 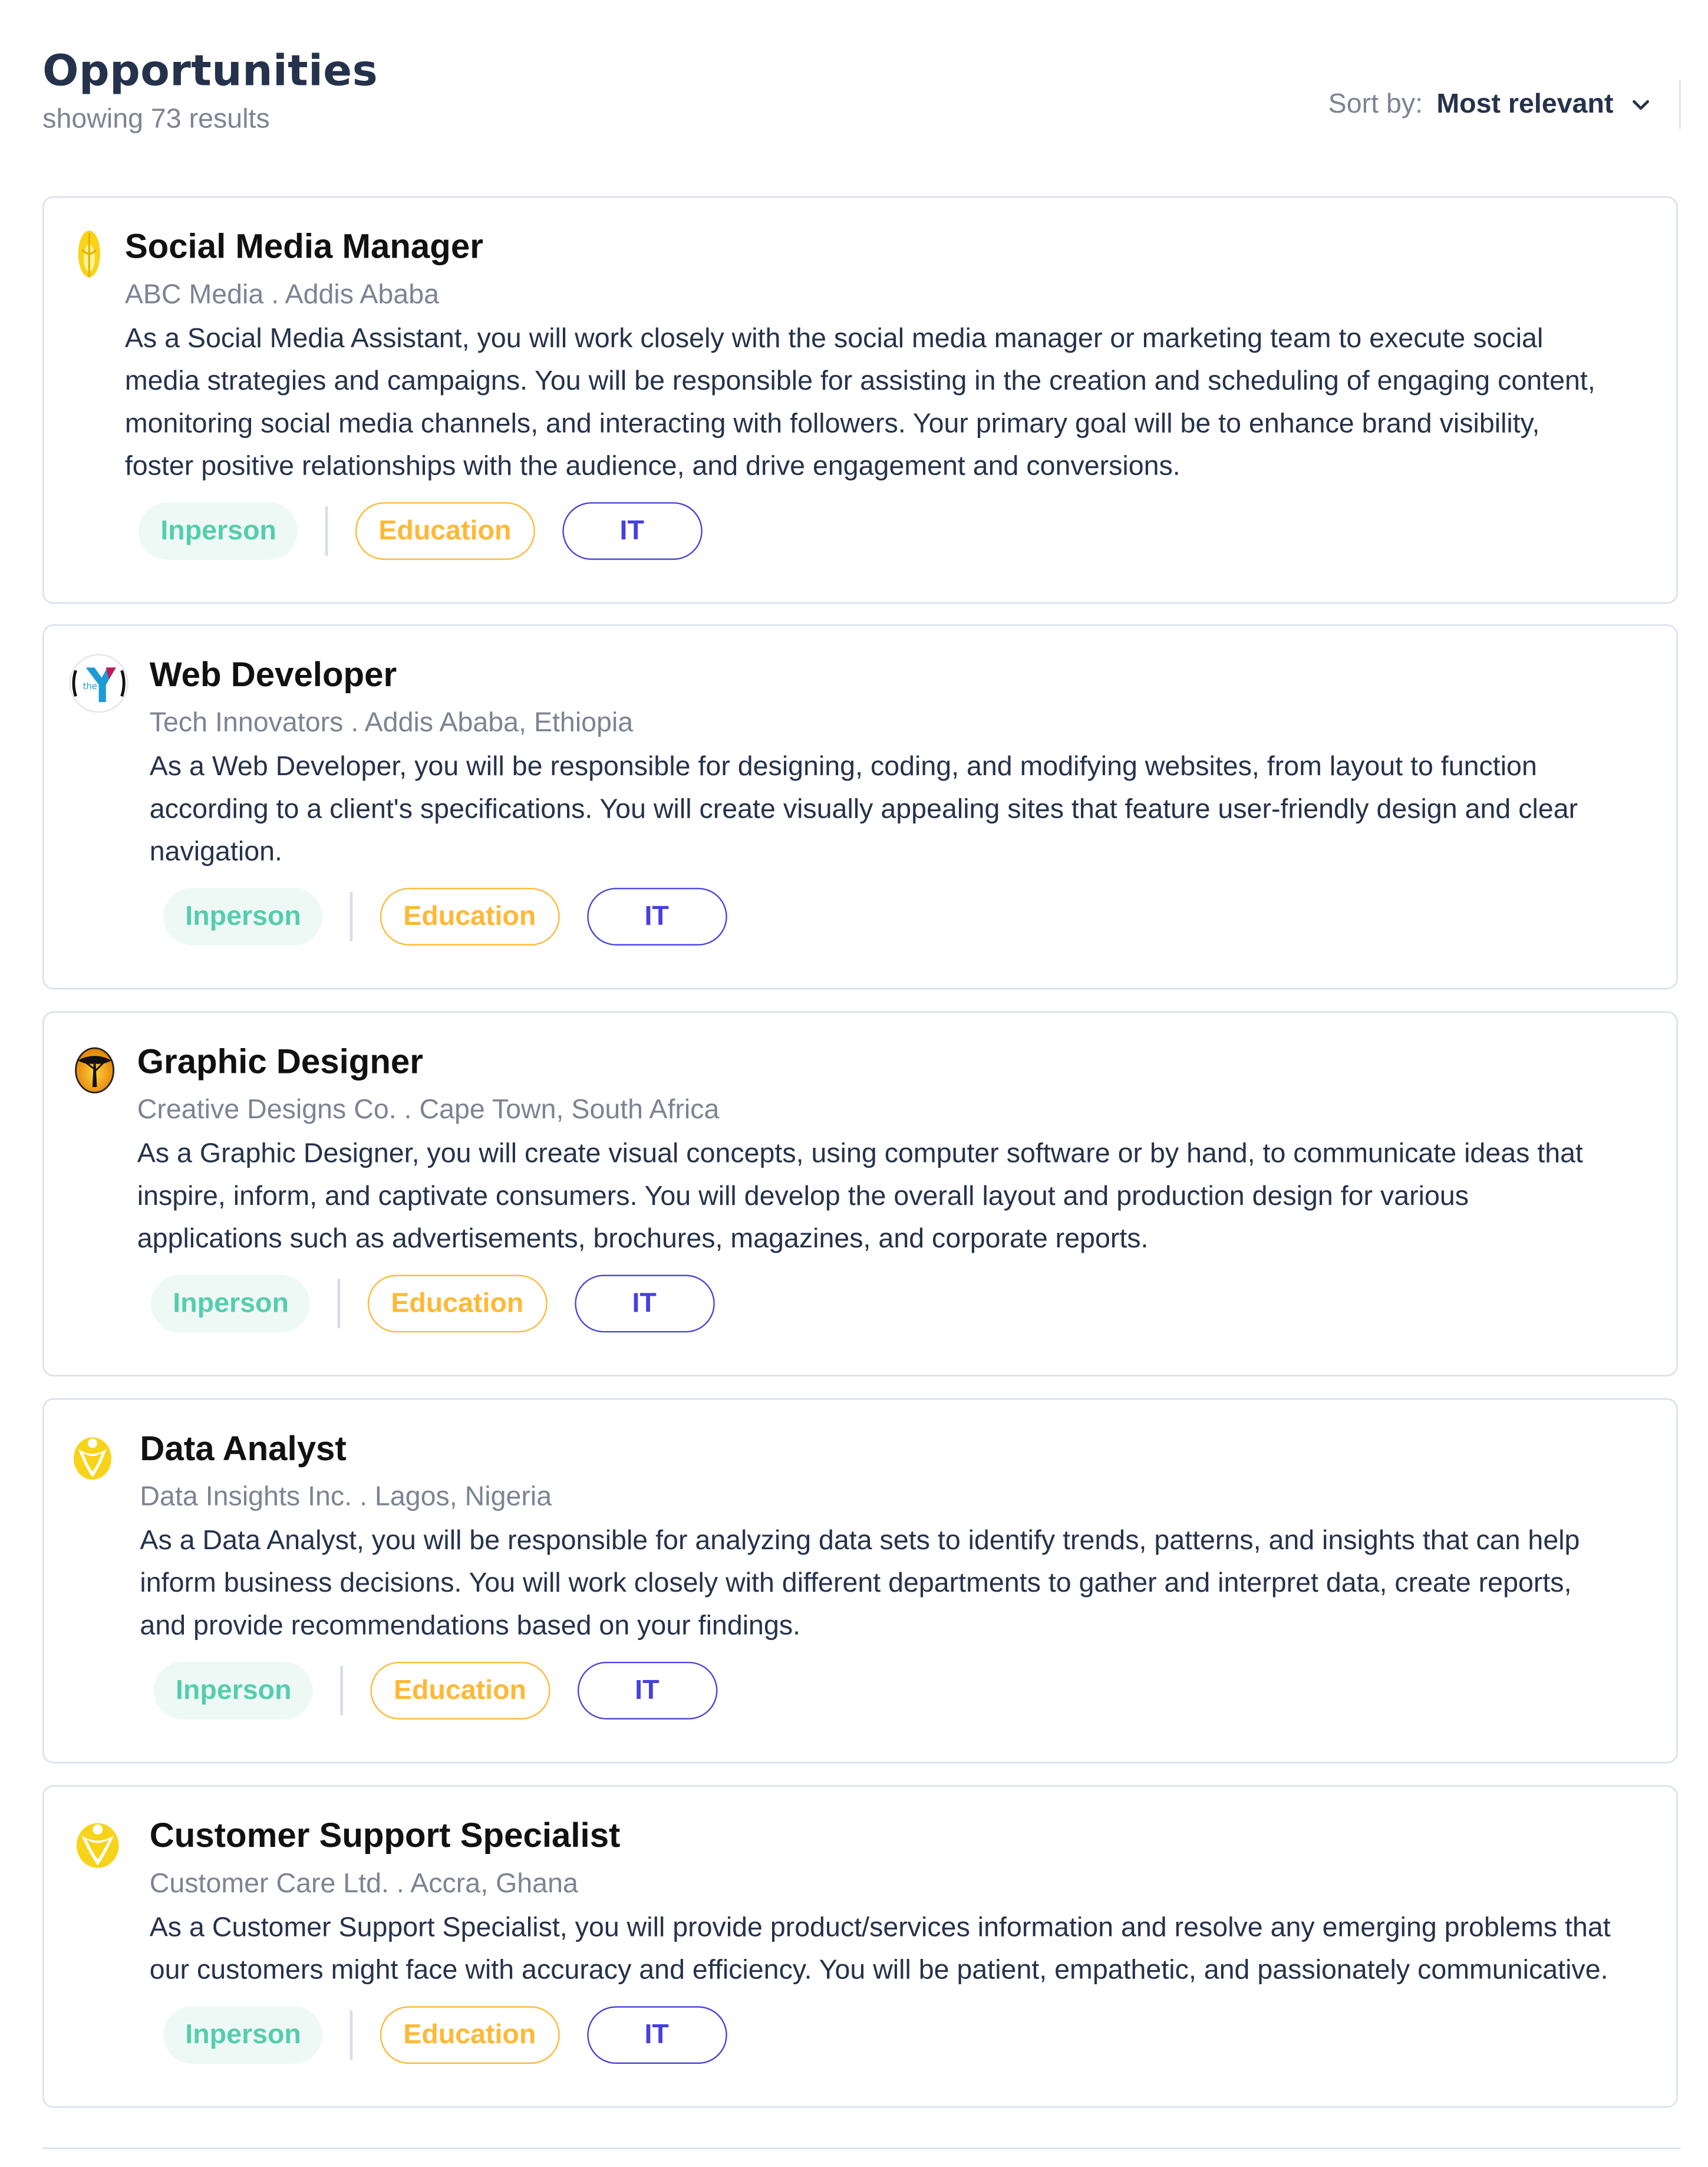 I want to click on sort-label: Sort by:, so click(x=1375, y=103).